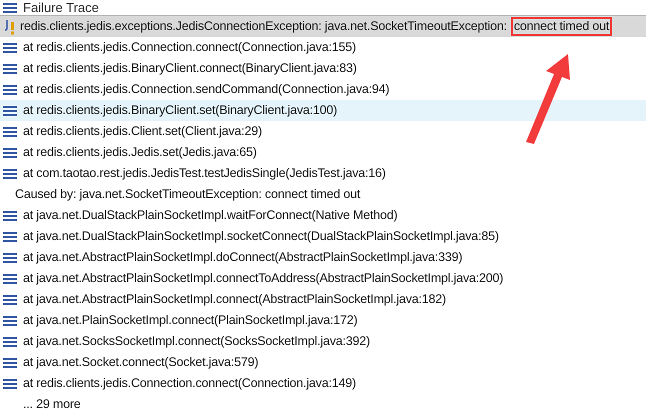 The image size is (646, 410). I want to click on trace-text: at redis.clients.jedis.Connection.connect(Connection.java:149), so click(189, 383).